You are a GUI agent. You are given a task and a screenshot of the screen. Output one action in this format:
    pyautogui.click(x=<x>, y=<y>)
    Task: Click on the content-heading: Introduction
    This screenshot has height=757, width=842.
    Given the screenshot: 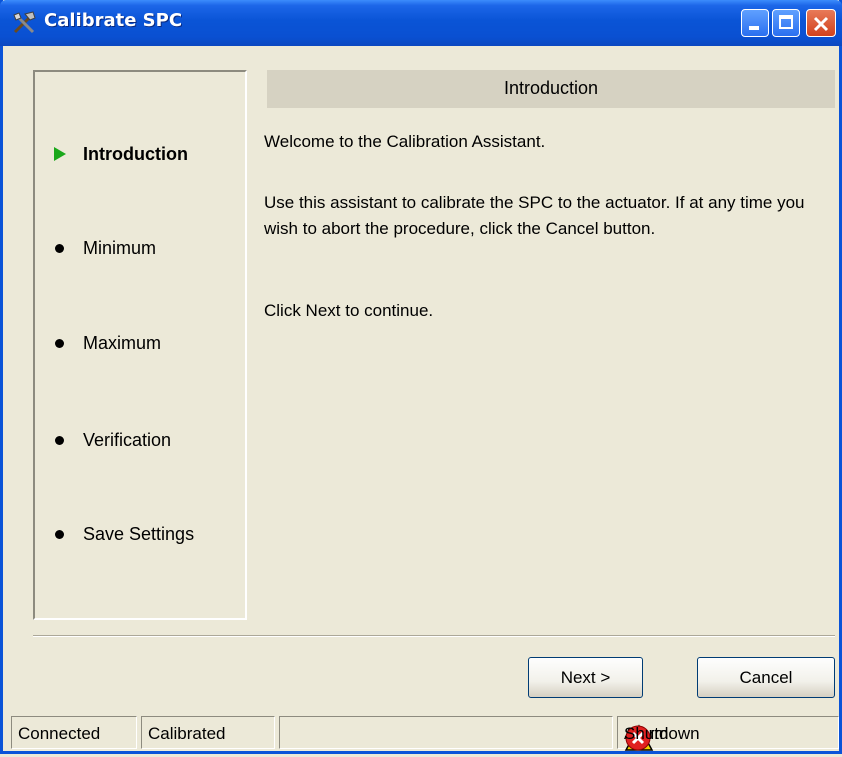 What is the action you would take?
    pyautogui.click(x=551, y=88)
    